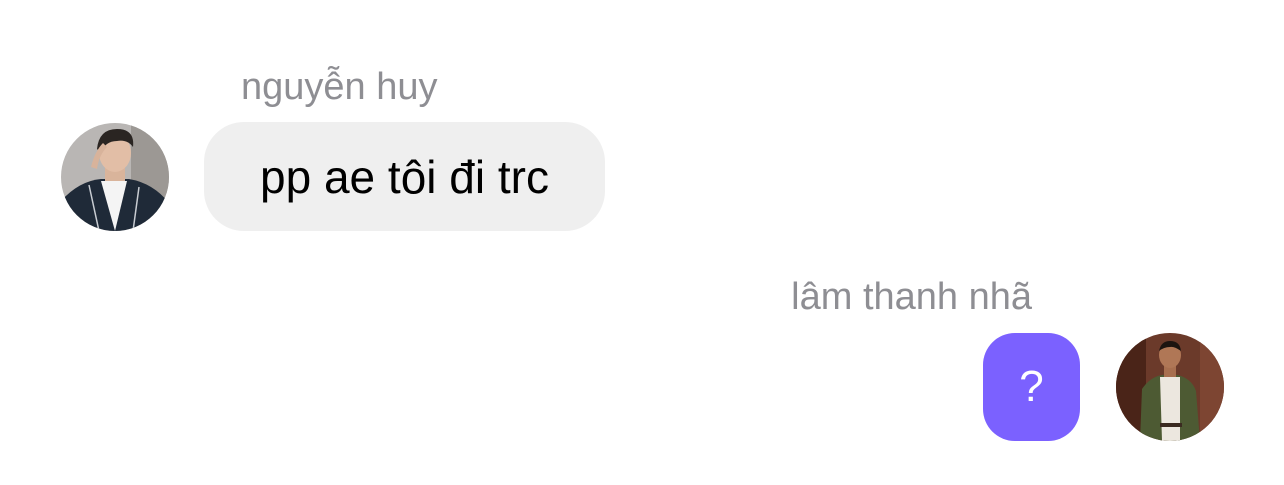  I want to click on message-bubble-incoming: pp ae tôi đi trc, so click(404, 176).